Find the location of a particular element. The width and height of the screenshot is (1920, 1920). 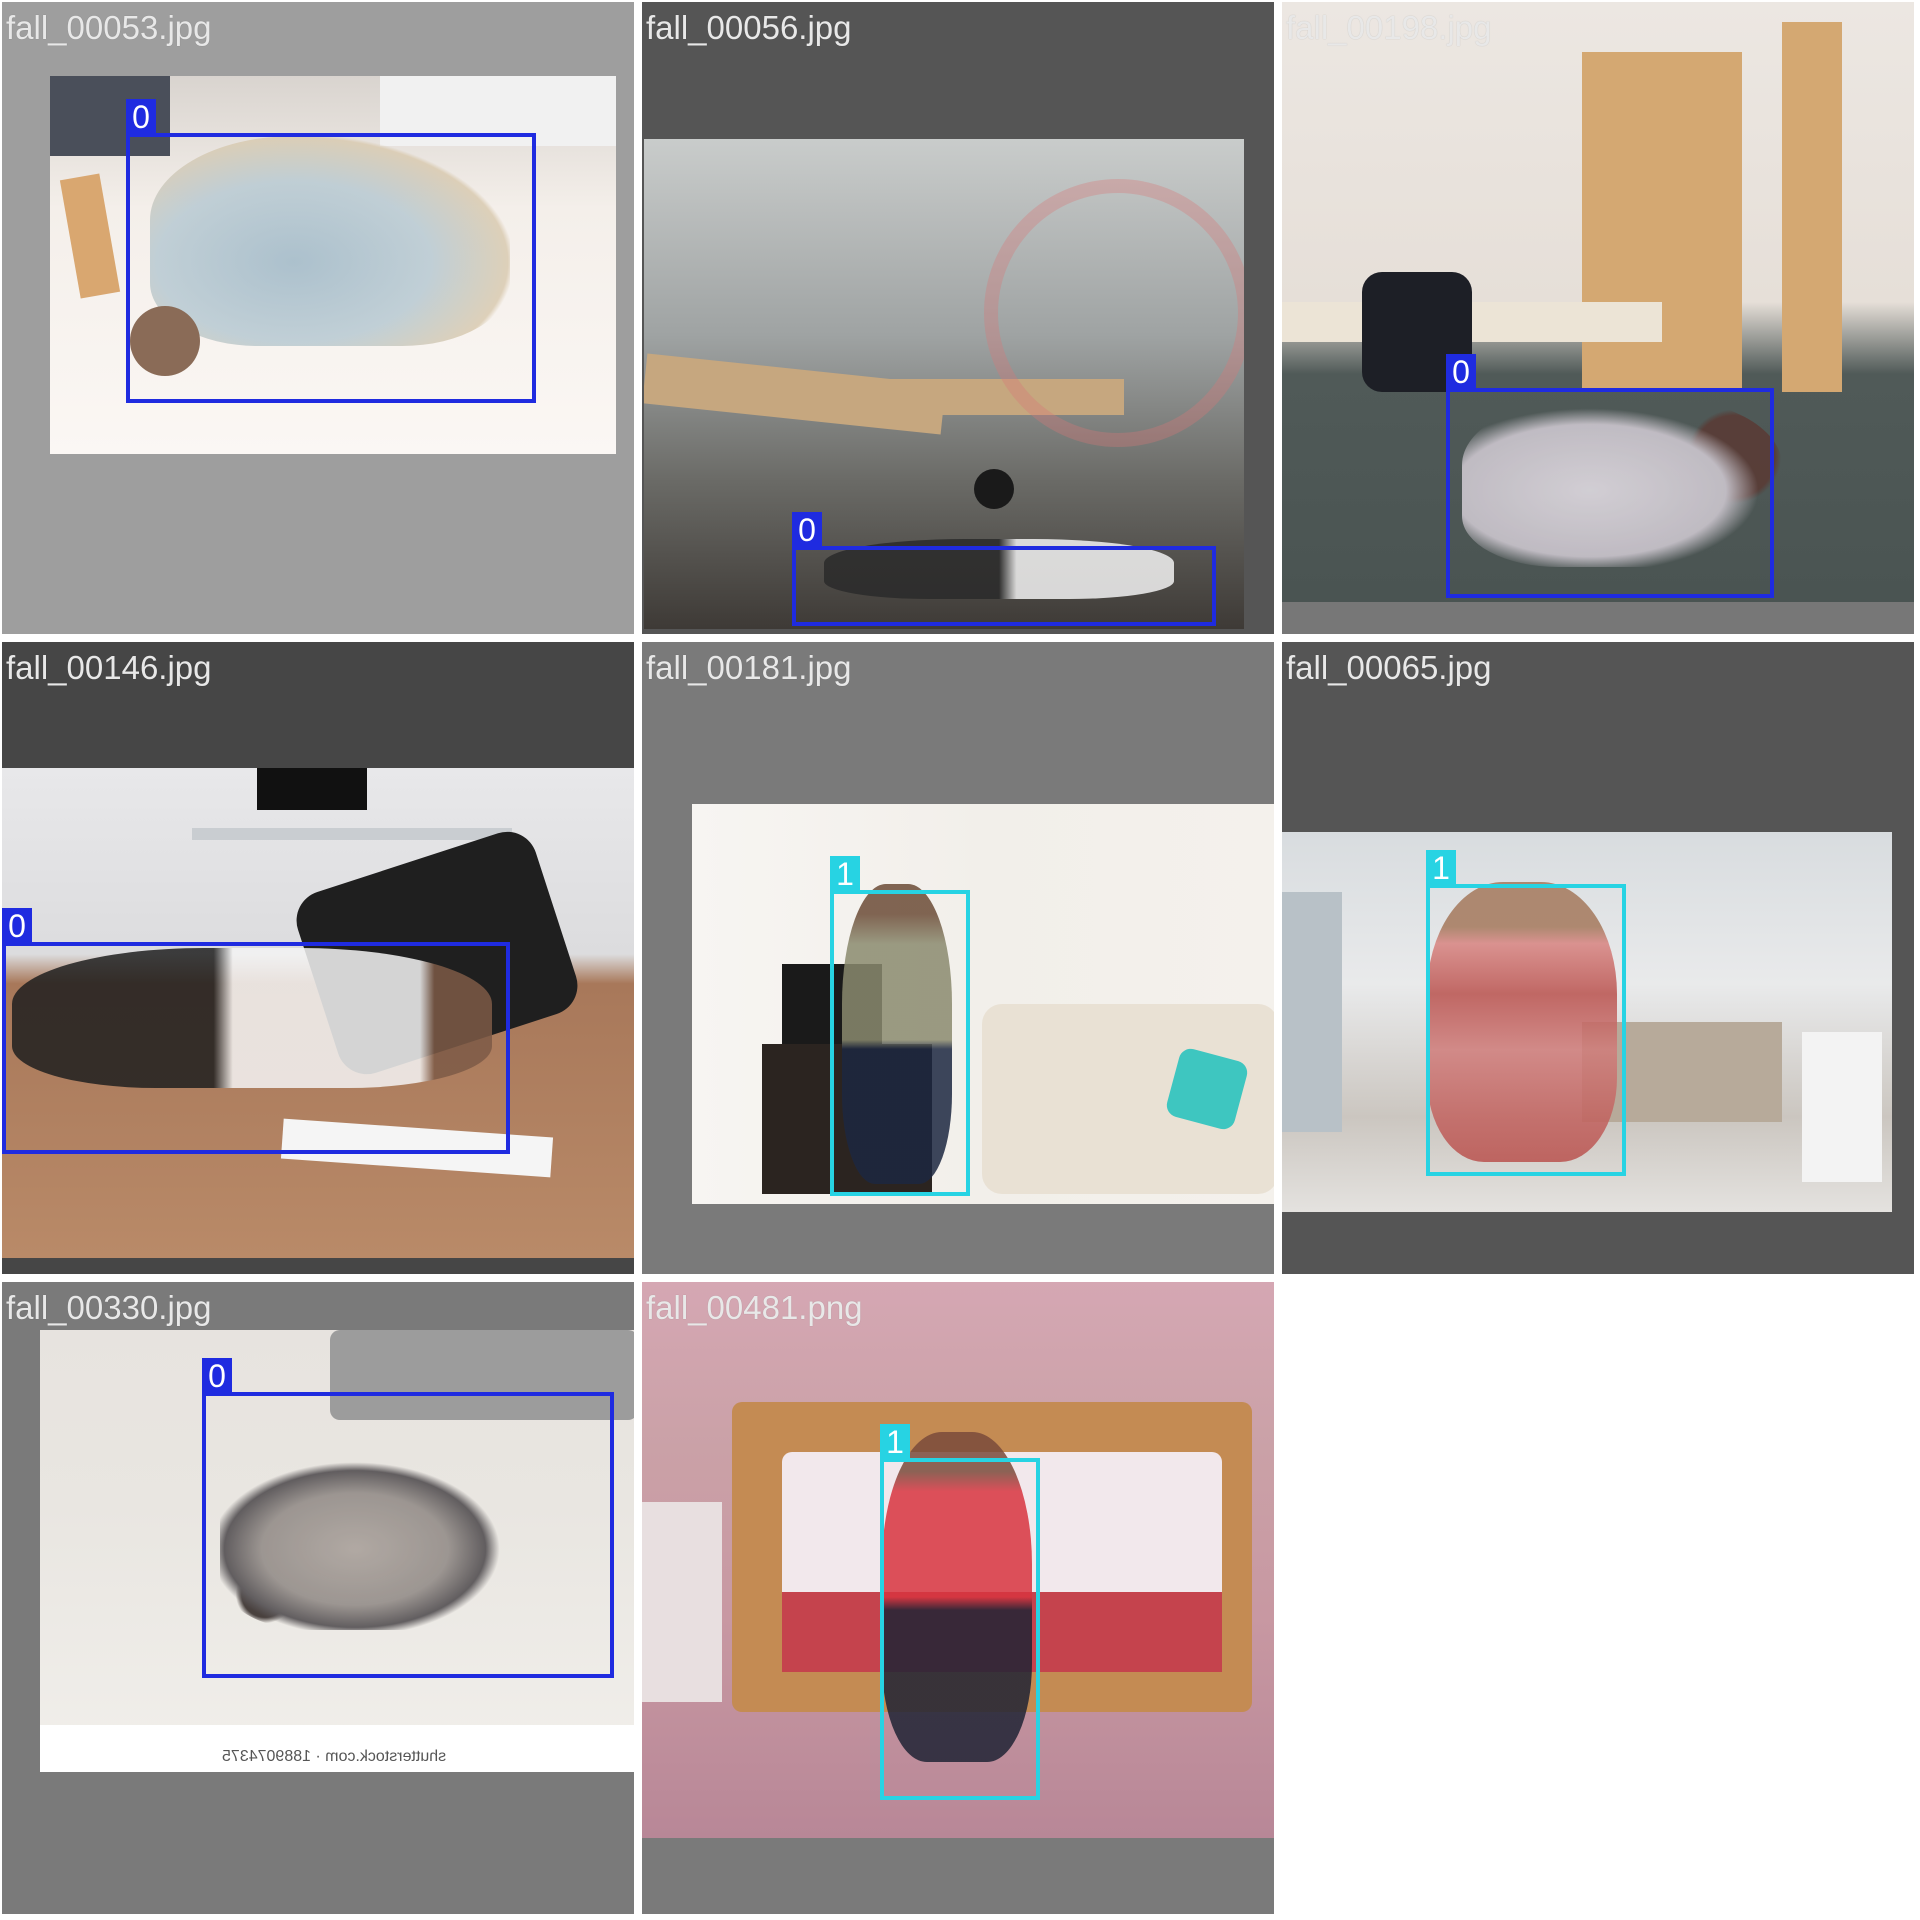

mosaic-tile: fall_00481.png 1 is located at coordinates (958, 1598).